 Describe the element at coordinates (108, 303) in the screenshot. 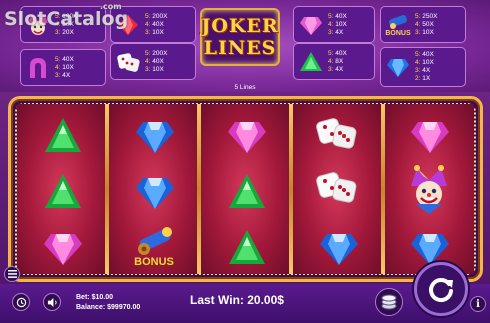

I see `bet-info: Bet: $10.00 Balance: $99970.00` at that location.